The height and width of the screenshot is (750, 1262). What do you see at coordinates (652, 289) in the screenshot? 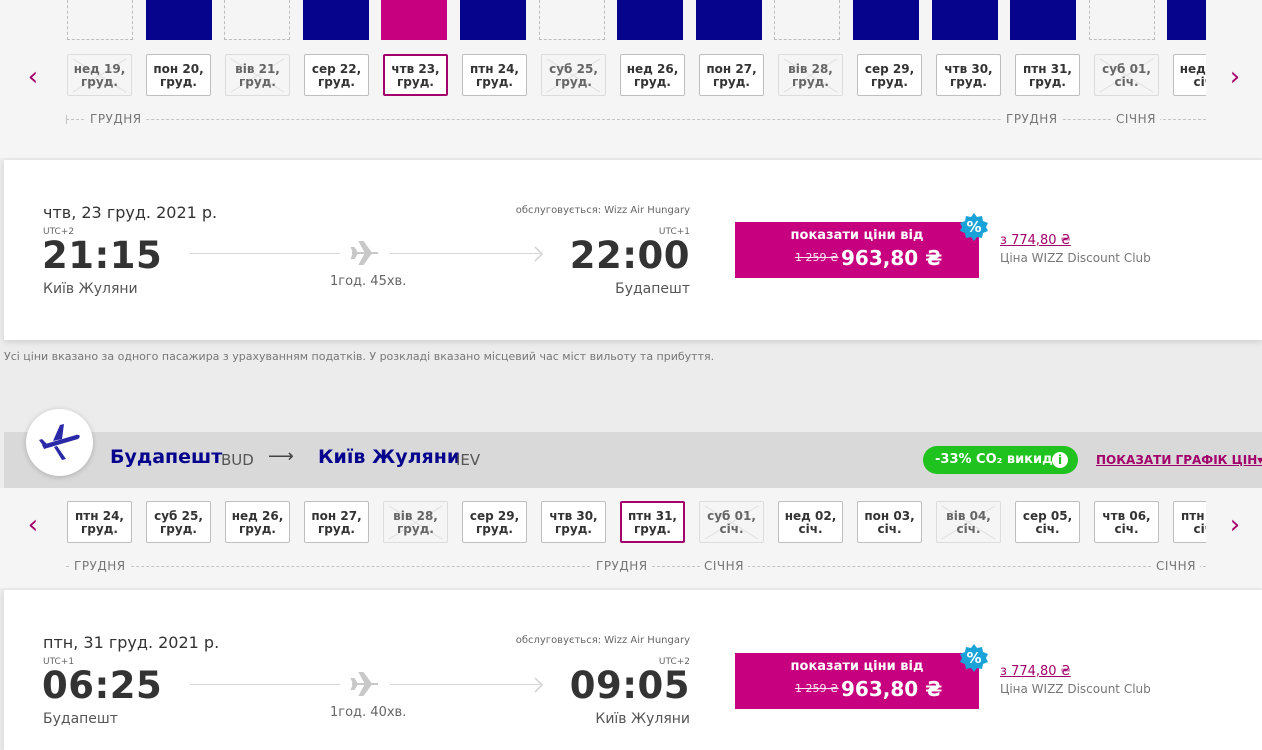
I see `arrival-city: Будапешт` at bounding box center [652, 289].